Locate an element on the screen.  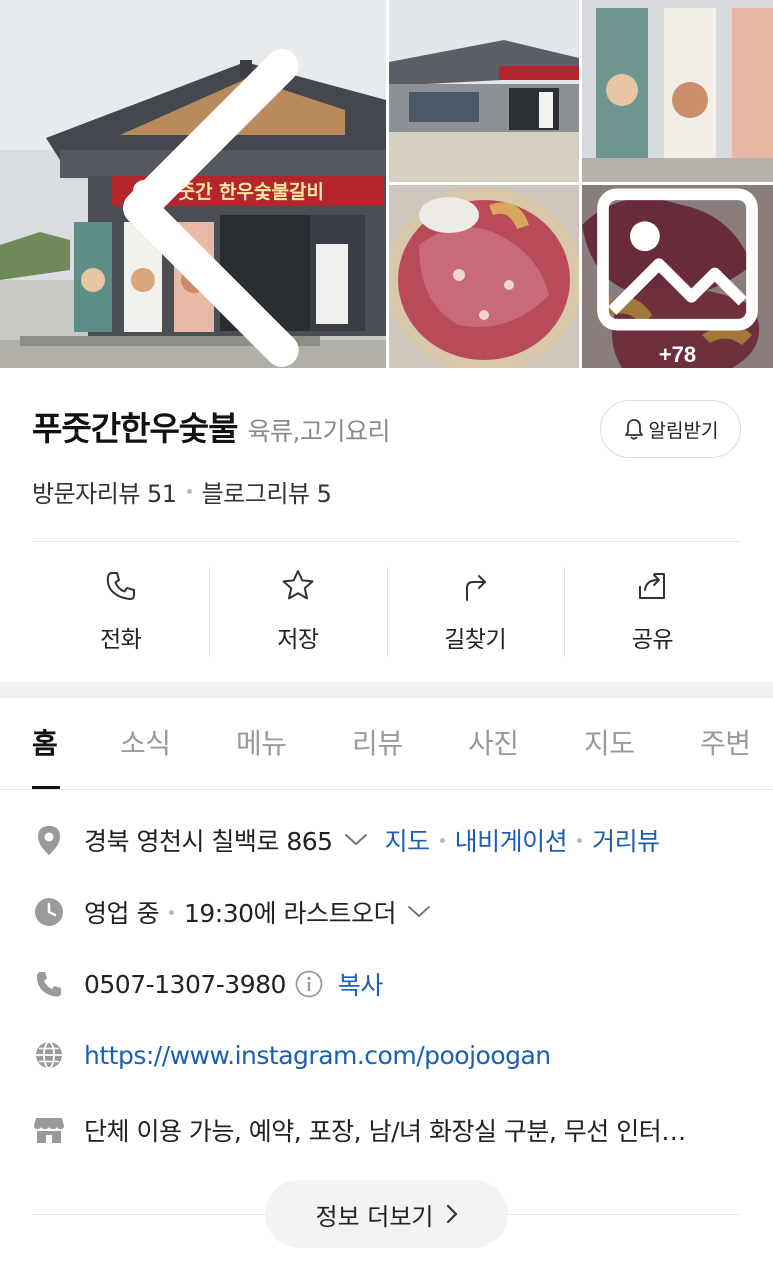
copy-phone-button: 복사 is located at coordinates (361, 984).